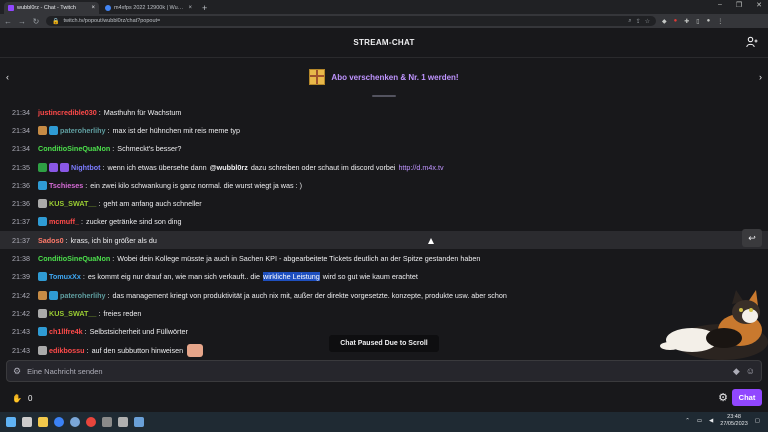 The image size is (768, 432). I want to click on message-username: edikbossu, so click(67, 350).